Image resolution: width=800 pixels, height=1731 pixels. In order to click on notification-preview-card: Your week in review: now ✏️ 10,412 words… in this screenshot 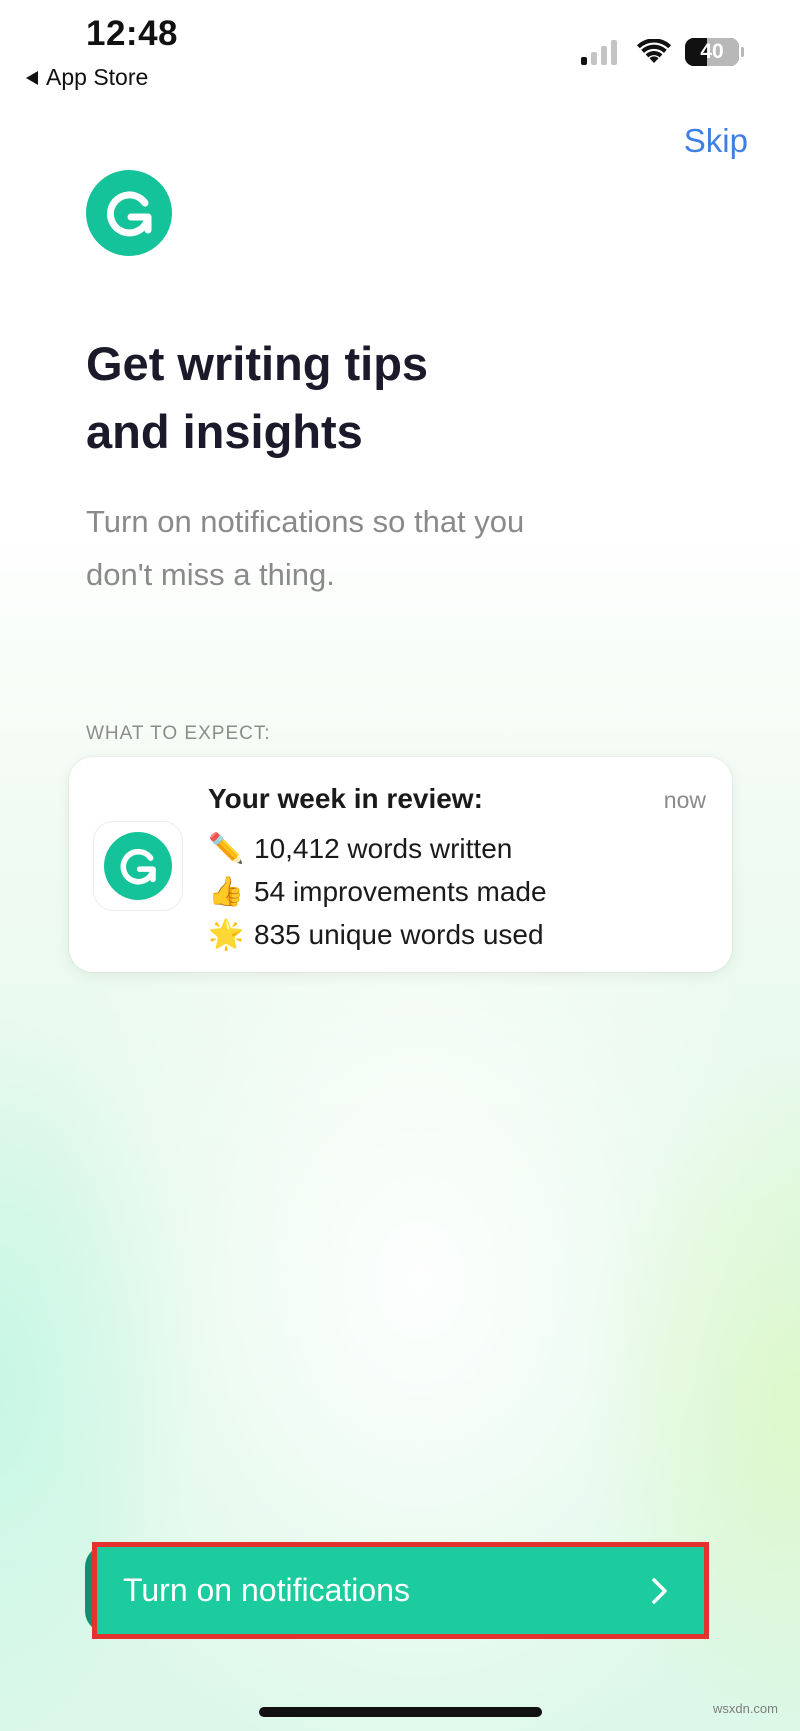, I will do `click(400, 864)`.